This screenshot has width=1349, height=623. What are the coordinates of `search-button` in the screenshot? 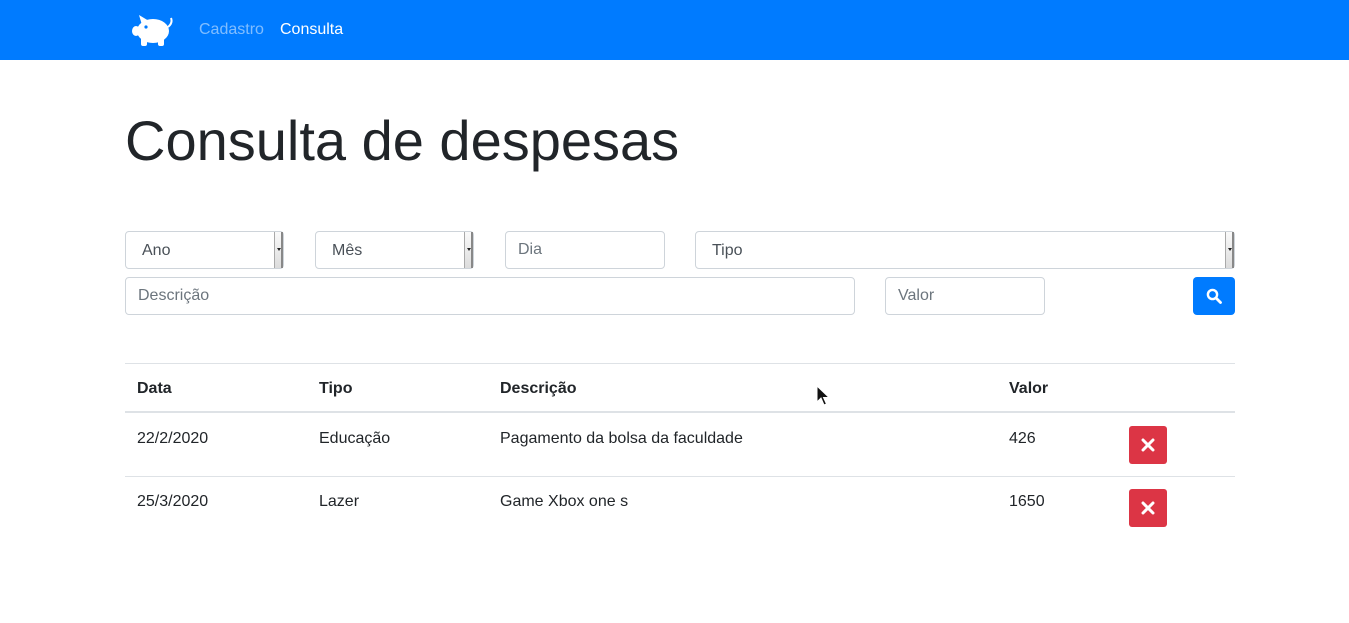 It's located at (1214, 296).